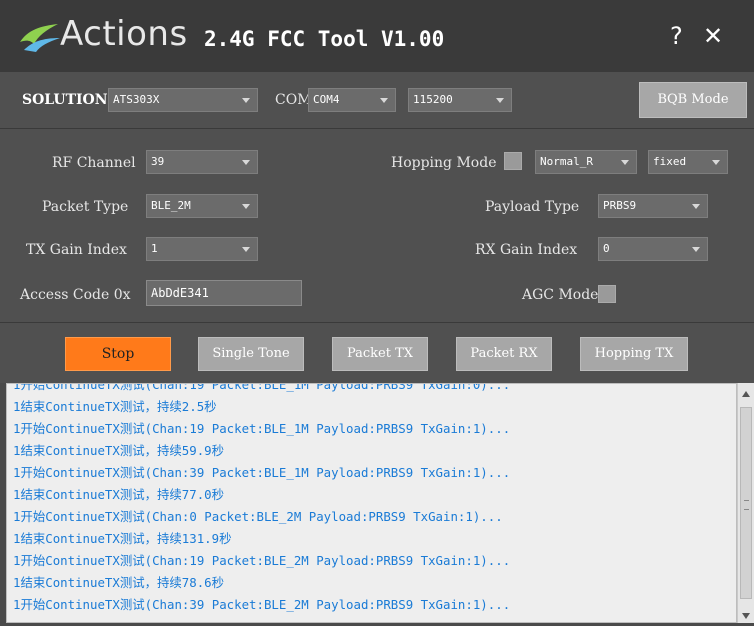 This screenshot has height=626, width=754. I want to click on hopping-mode-select: Normal_R, so click(586, 162).